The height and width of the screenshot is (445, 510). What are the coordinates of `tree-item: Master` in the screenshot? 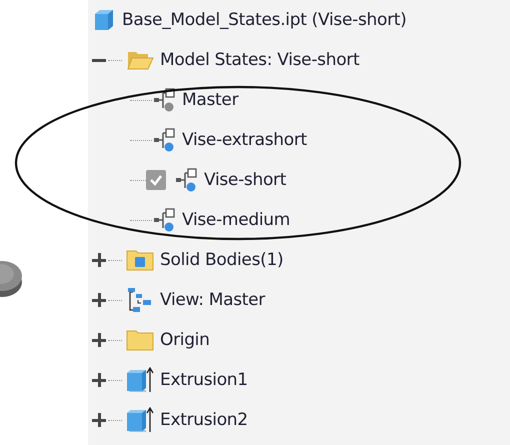 It's located at (210, 100).